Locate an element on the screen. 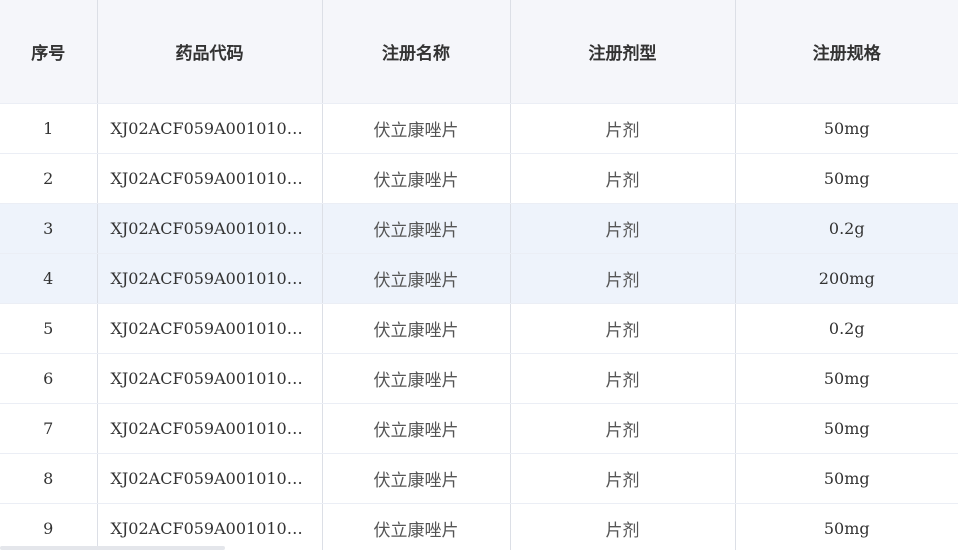  table-row: 9 XJ02ACF059A00101010… 伏立康唑片 片剂 50mg is located at coordinates (479, 526).